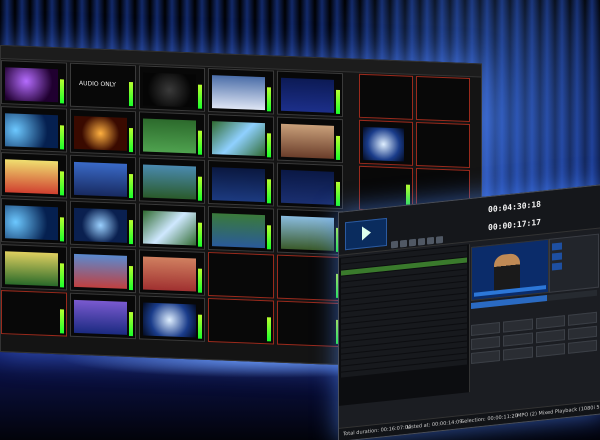 Image resolution: width=600 pixels, height=440 pixels. Describe the element at coordinates (514, 207) in the screenshot. I see `main-timecode: 00:04:30:18` at that location.